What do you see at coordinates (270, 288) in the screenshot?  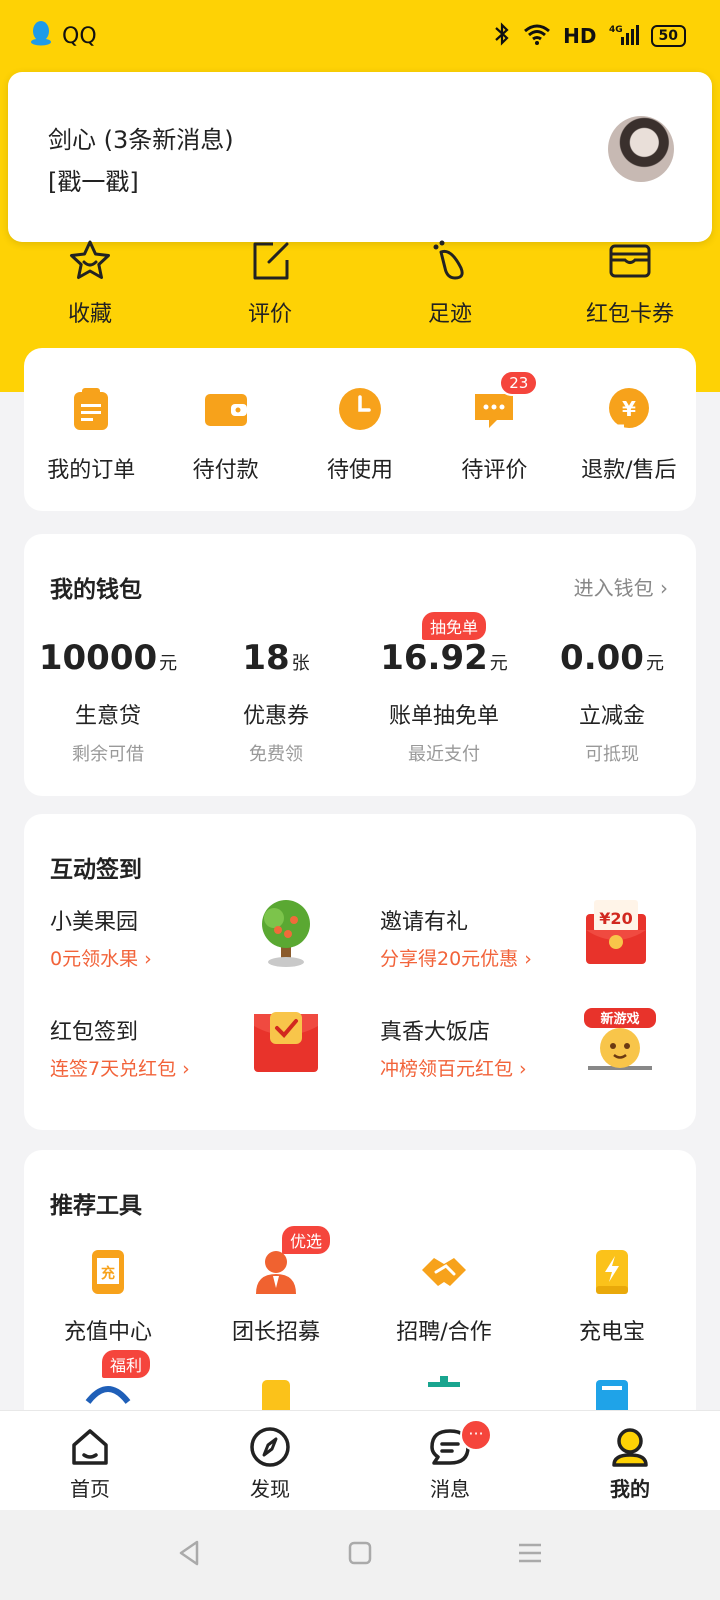 I see `quick-item-reviews: 评价` at bounding box center [270, 288].